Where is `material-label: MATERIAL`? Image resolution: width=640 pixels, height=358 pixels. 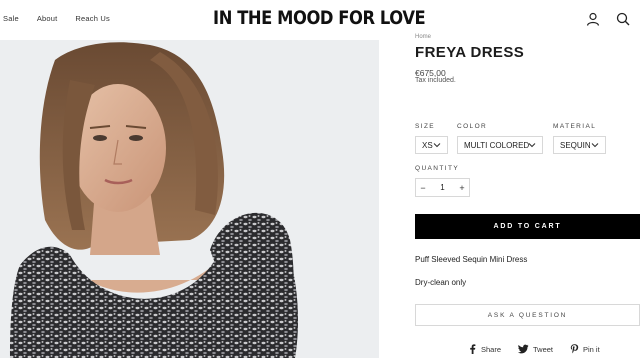
material-label: MATERIAL is located at coordinates (575, 126).